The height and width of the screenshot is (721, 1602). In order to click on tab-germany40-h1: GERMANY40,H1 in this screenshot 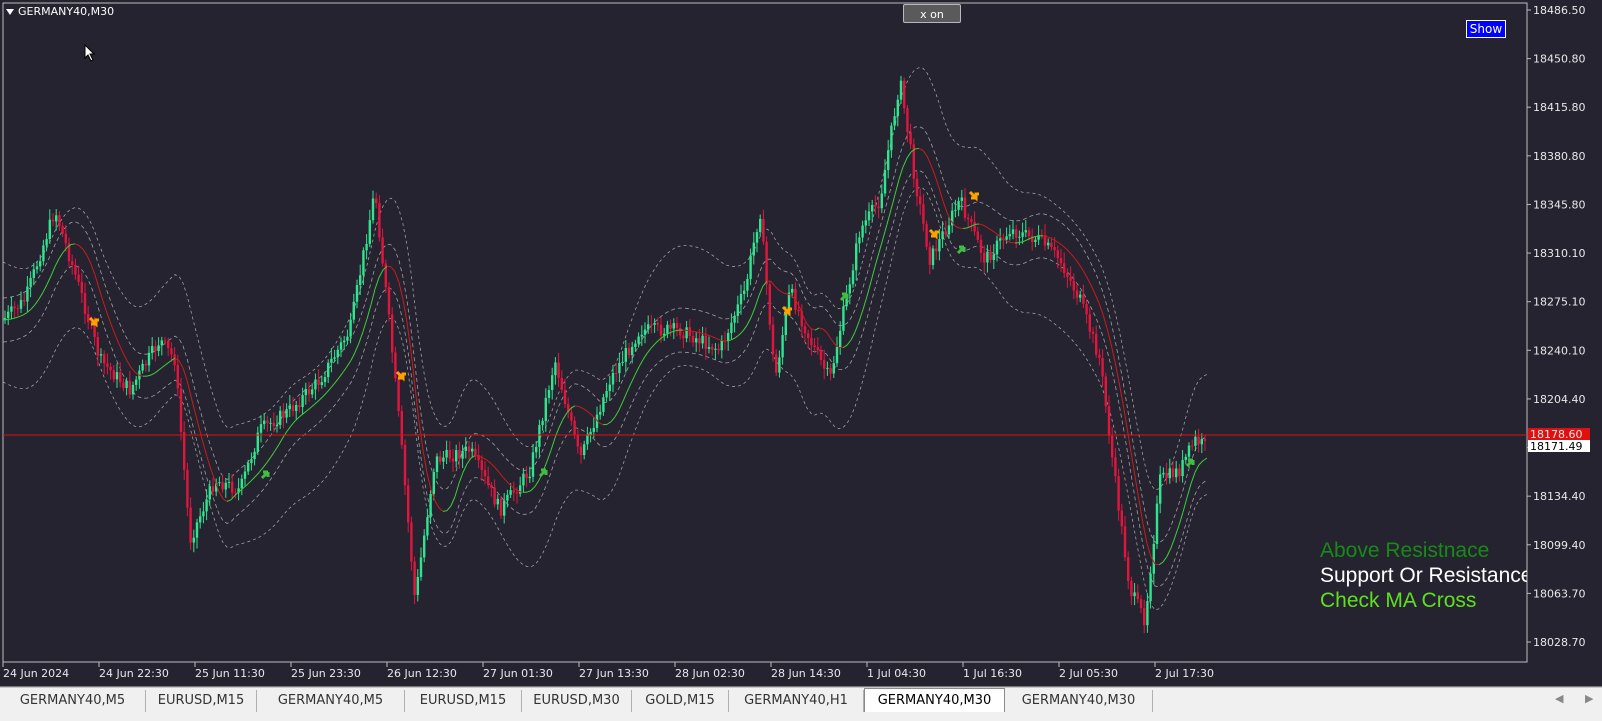, I will do `click(796, 701)`.